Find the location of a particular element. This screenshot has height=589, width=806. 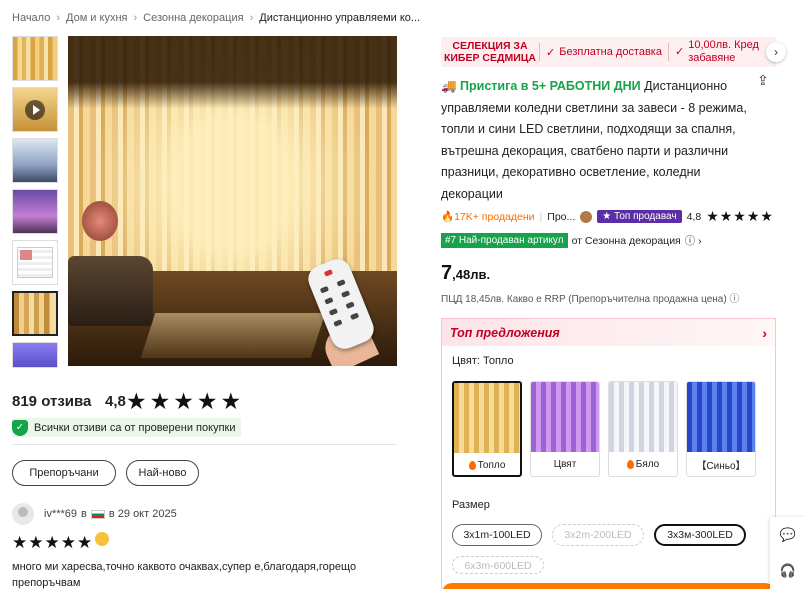

smile-icon is located at coordinates (102, 539).